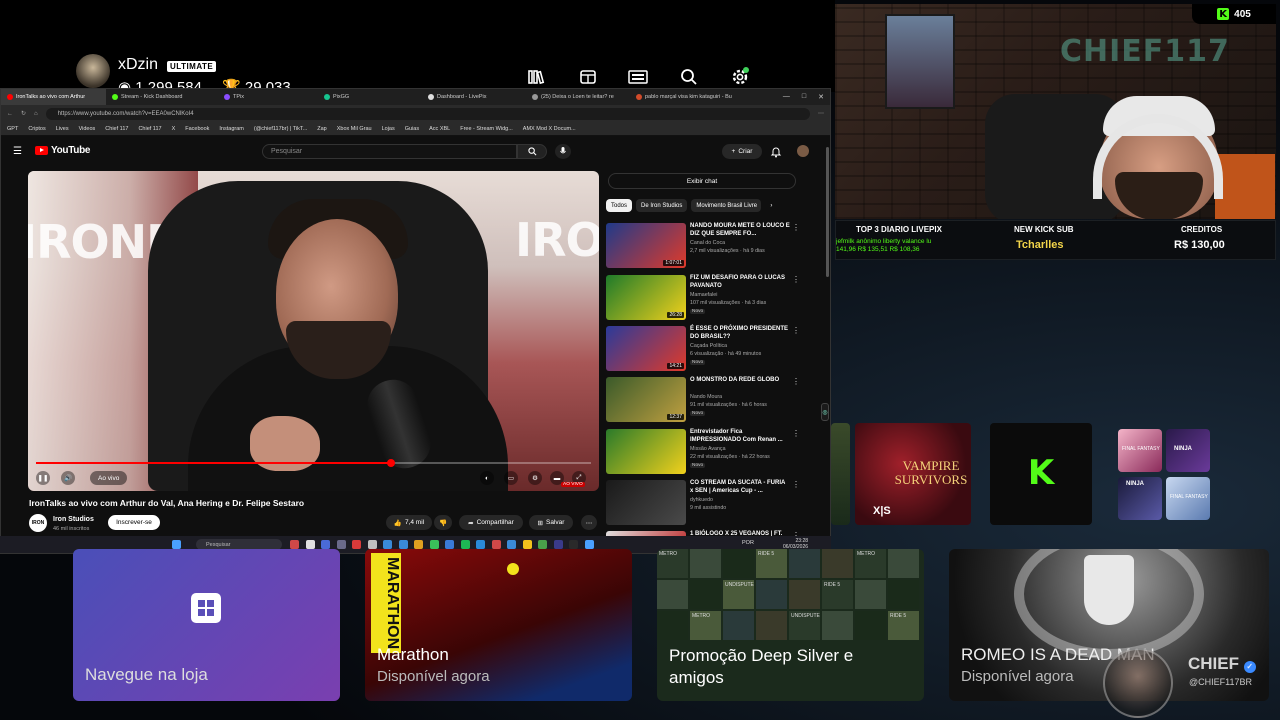 This screenshot has height=720, width=1280. What do you see at coordinates (487, 478) in the screenshot?
I see `autoplay-toggle: ◐` at bounding box center [487, 478].